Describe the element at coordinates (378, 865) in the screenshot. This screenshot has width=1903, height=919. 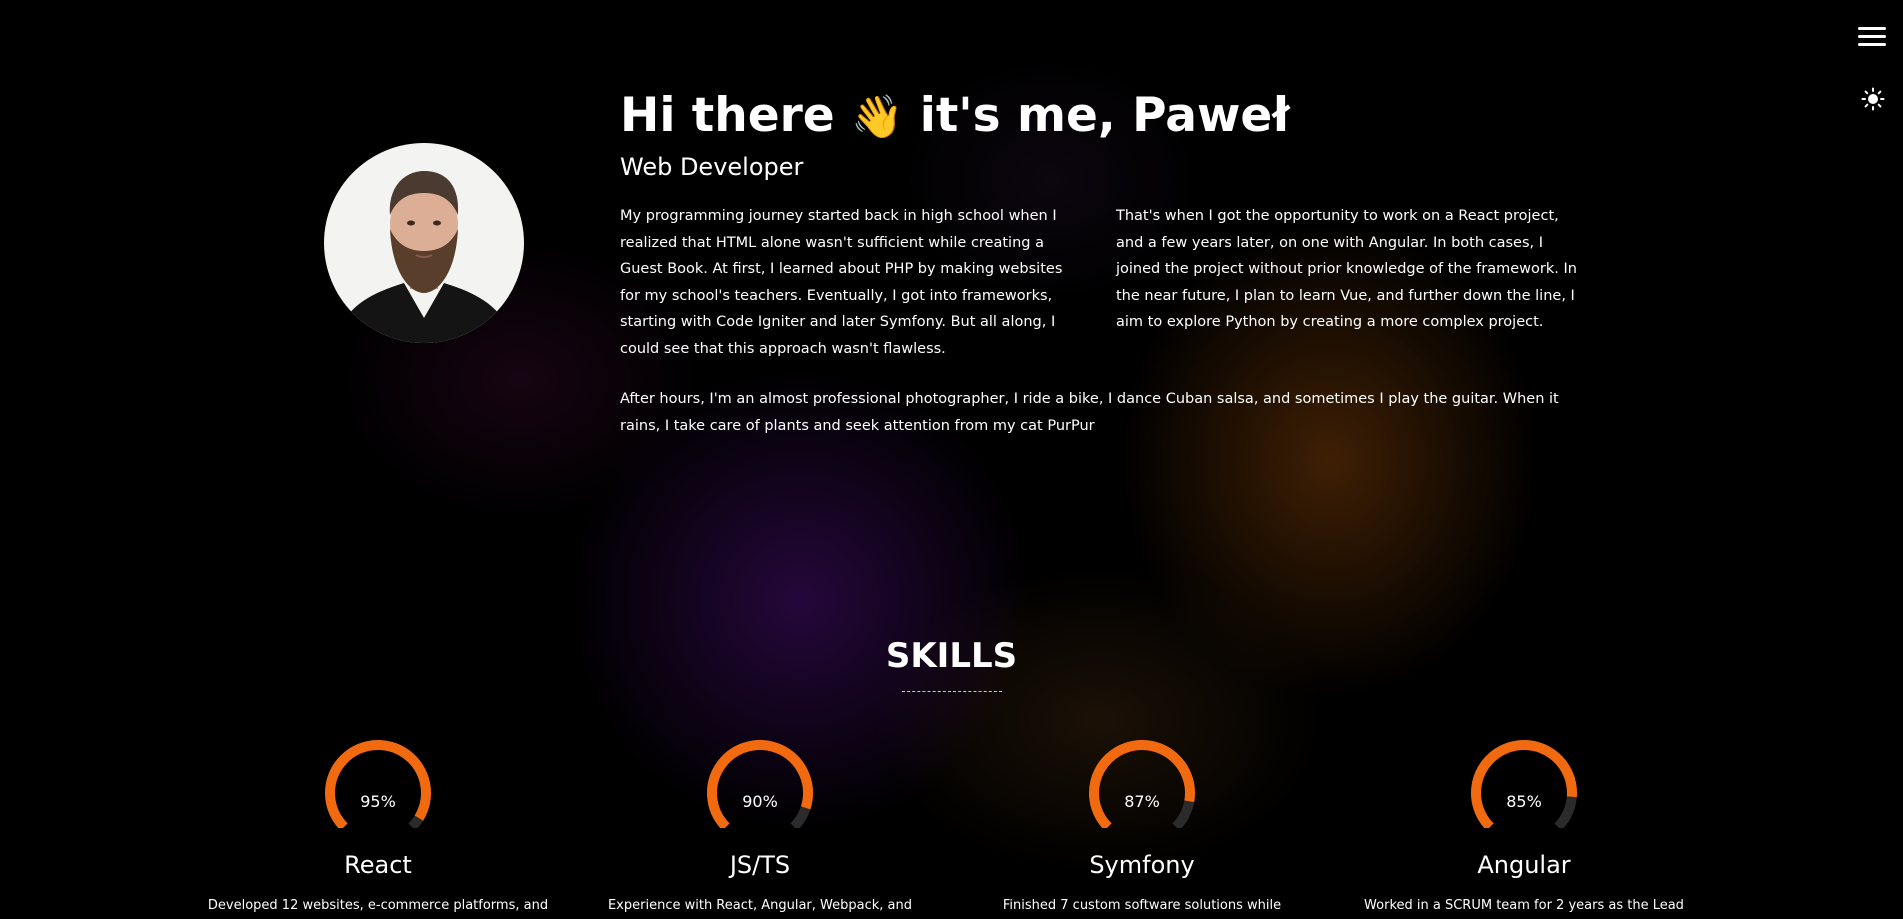
I see `skill-name: React` at that location.